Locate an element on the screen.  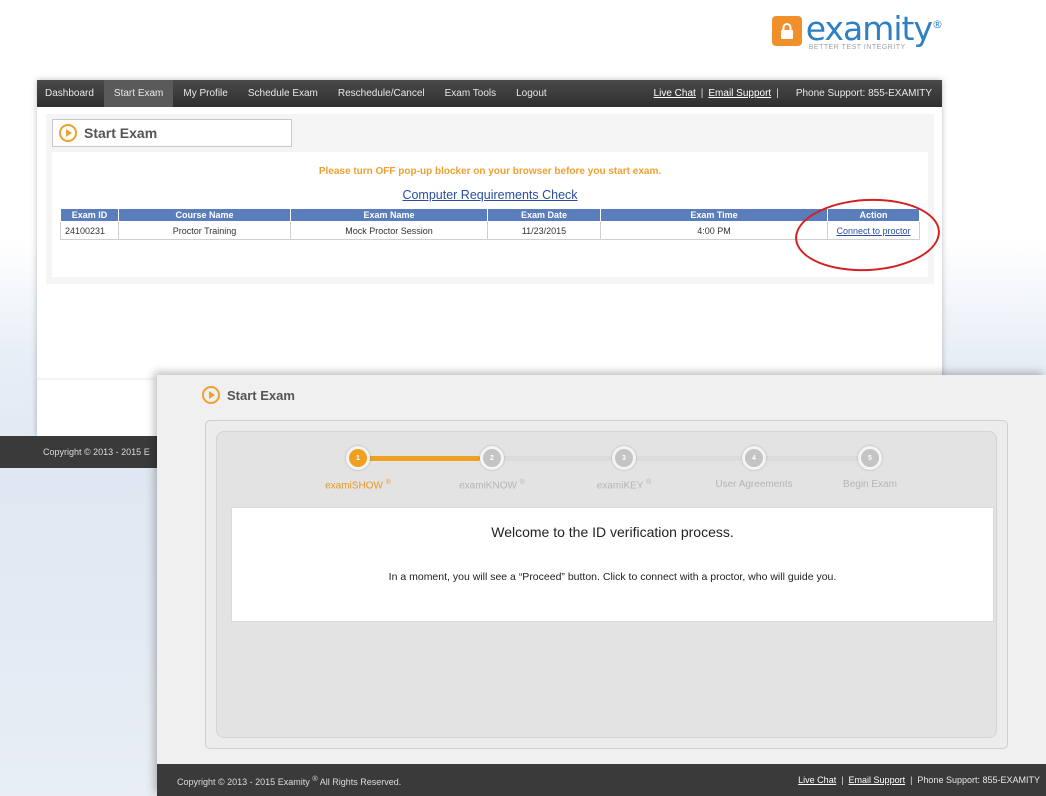
lock-icon is located at coordinates (787, 31).